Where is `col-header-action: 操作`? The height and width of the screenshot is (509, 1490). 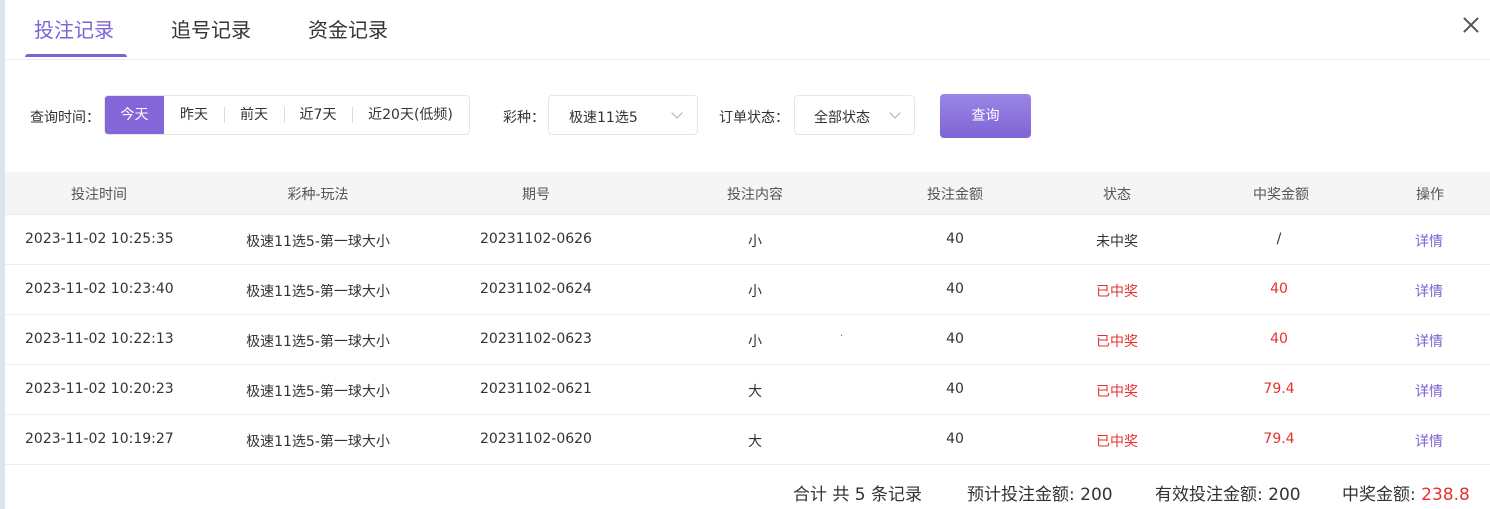
col-header-action: 操作 is located at coordinates (1430, 195).